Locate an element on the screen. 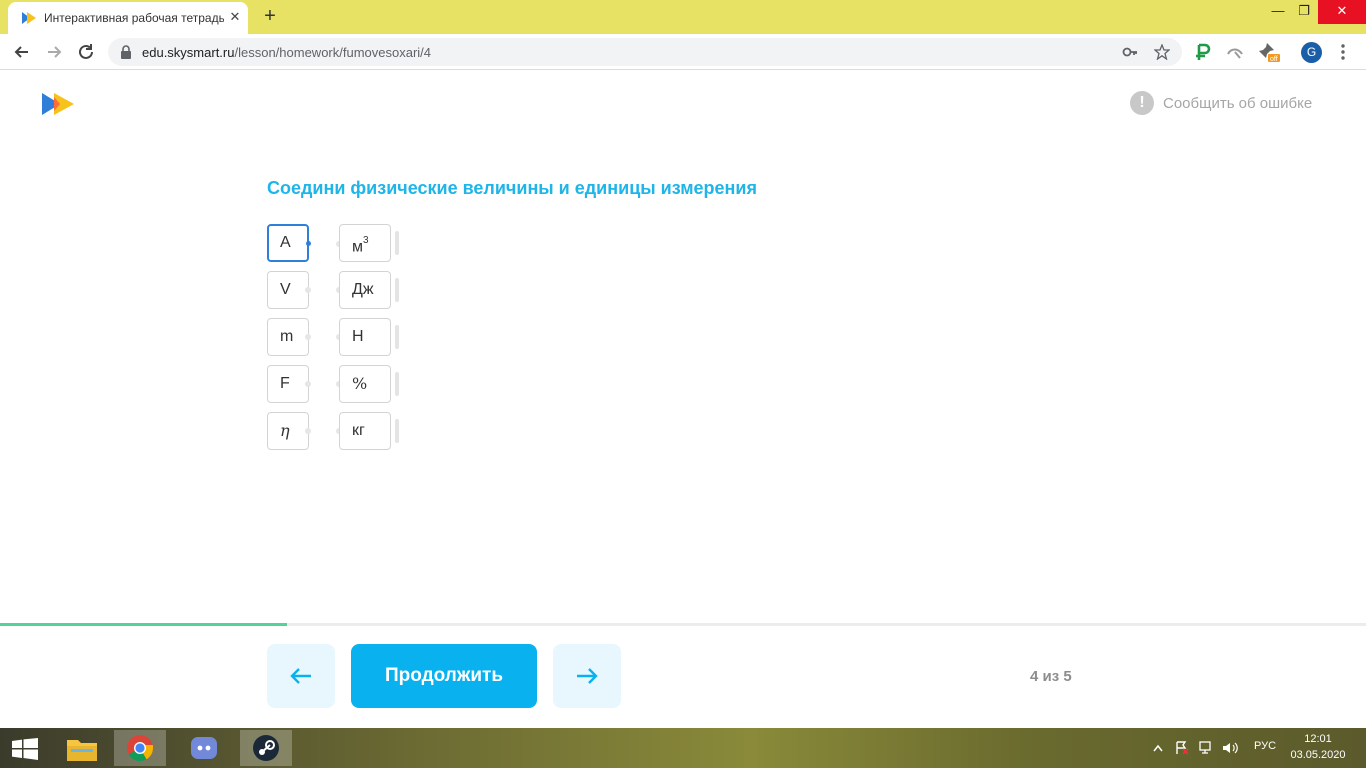  taskbar-discord is located at coordinates (204, 748).